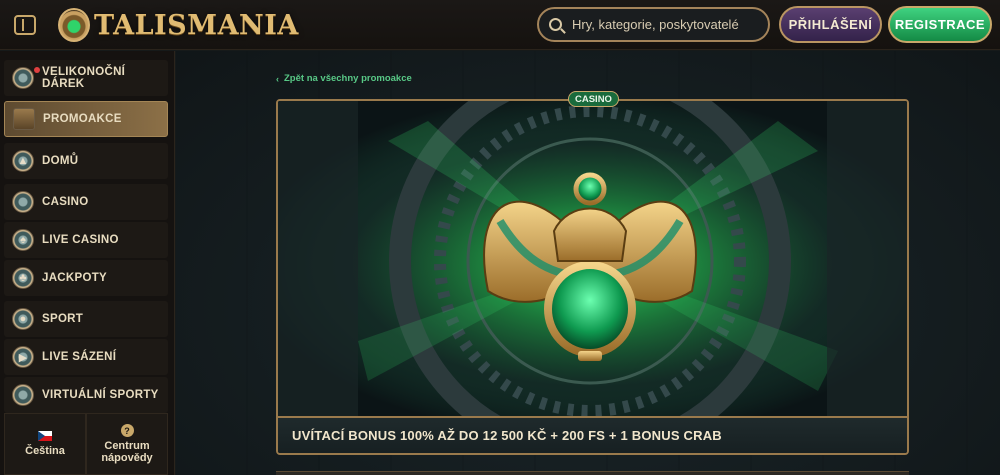 The width and height of the screenshot is (1000, 475). Describe the element at coordinates (277, 78) in the screenshot. I see `chevron-left-icon: ‹` at that location.